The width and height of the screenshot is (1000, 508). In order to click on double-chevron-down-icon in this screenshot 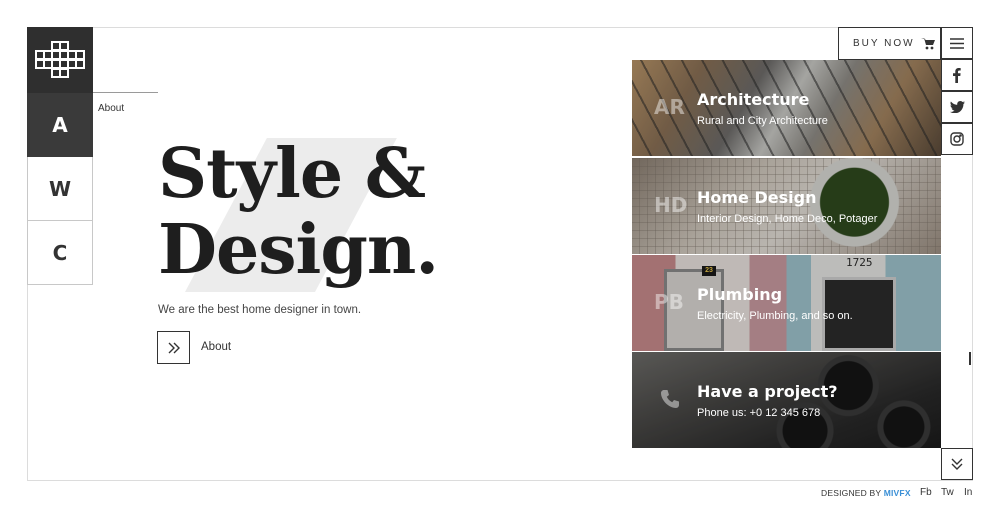, I will do `click(957, 464)`.